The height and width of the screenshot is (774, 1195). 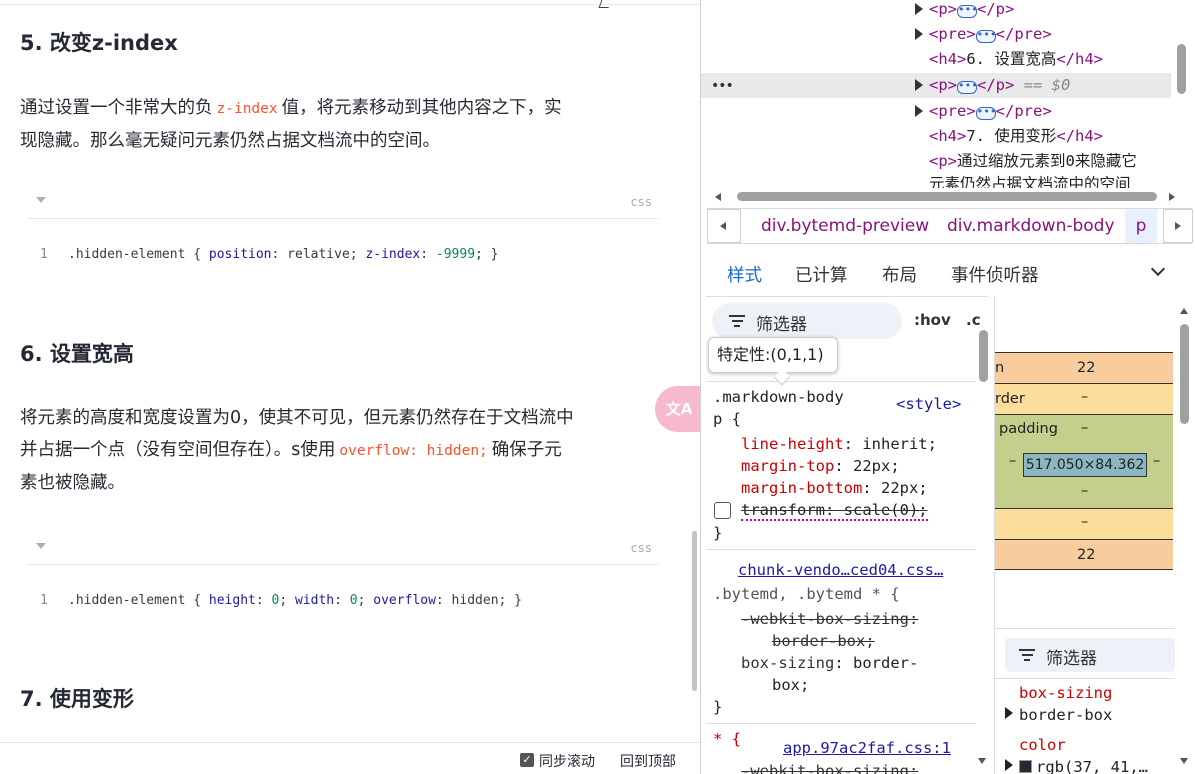 What do you see at coordinates (527, 760) in the screenshot?
I see `sync-scroll-checkbox: ✓` at bounding box center [527, 760].